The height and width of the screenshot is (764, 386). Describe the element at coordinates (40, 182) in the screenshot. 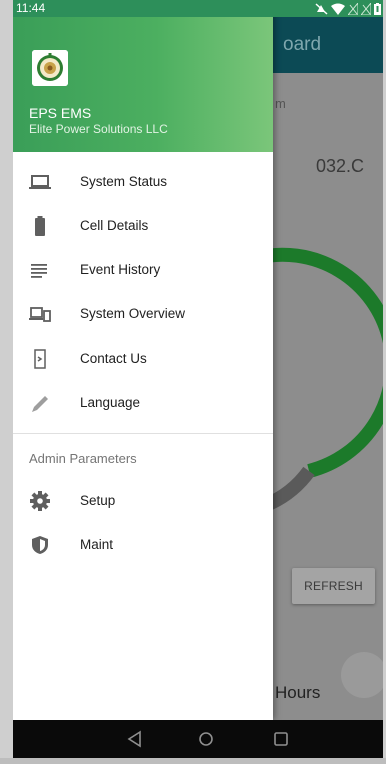

I see `laptop-icon` at that location.